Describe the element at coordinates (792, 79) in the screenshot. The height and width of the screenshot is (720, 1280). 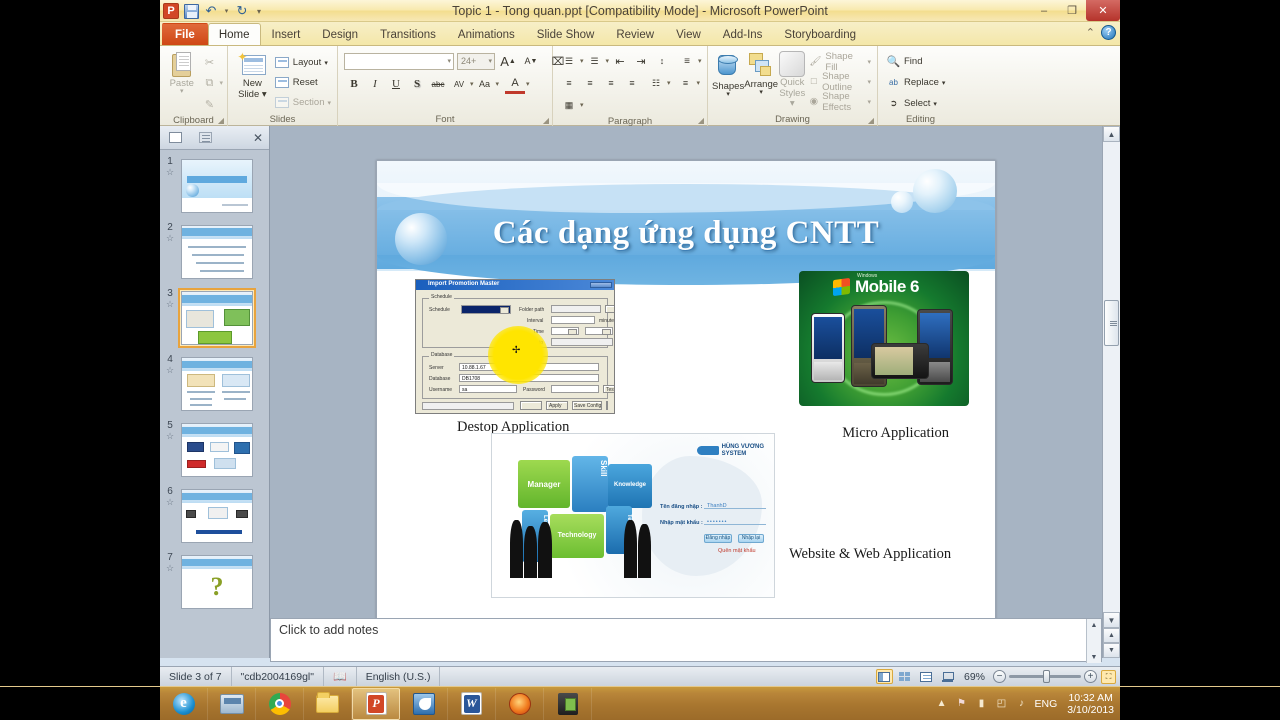
I see `quick-styles-button: Quick Styles ▾` at that location.